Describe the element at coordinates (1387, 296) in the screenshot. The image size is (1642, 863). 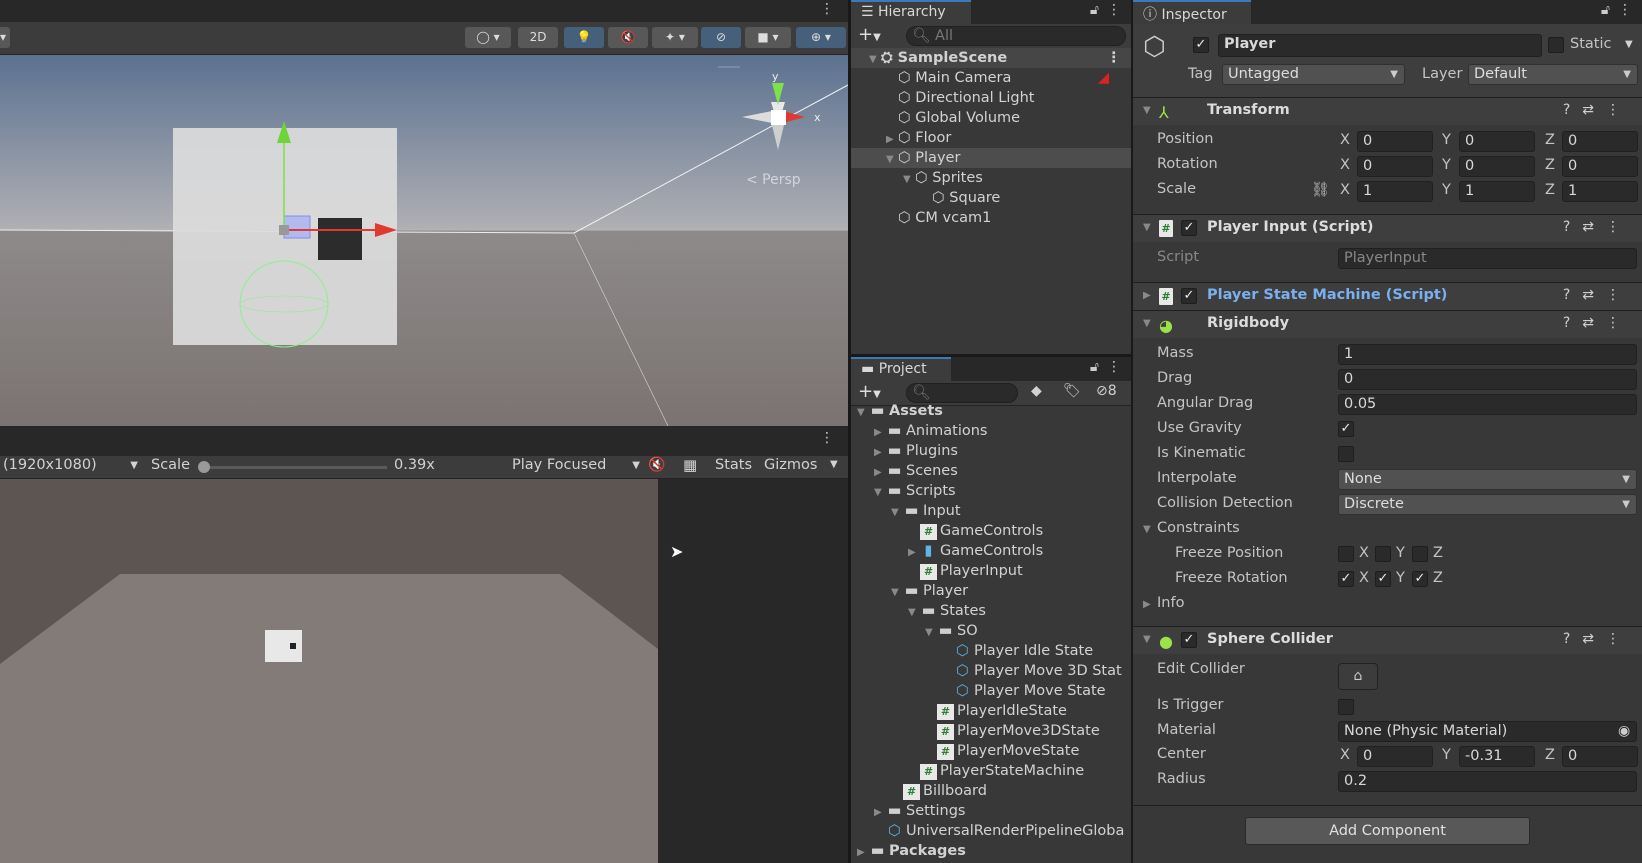
I see `player-state-machine-component: ▶ # ✓ Player State Machine (Script) ?⇄⋮` at that location.